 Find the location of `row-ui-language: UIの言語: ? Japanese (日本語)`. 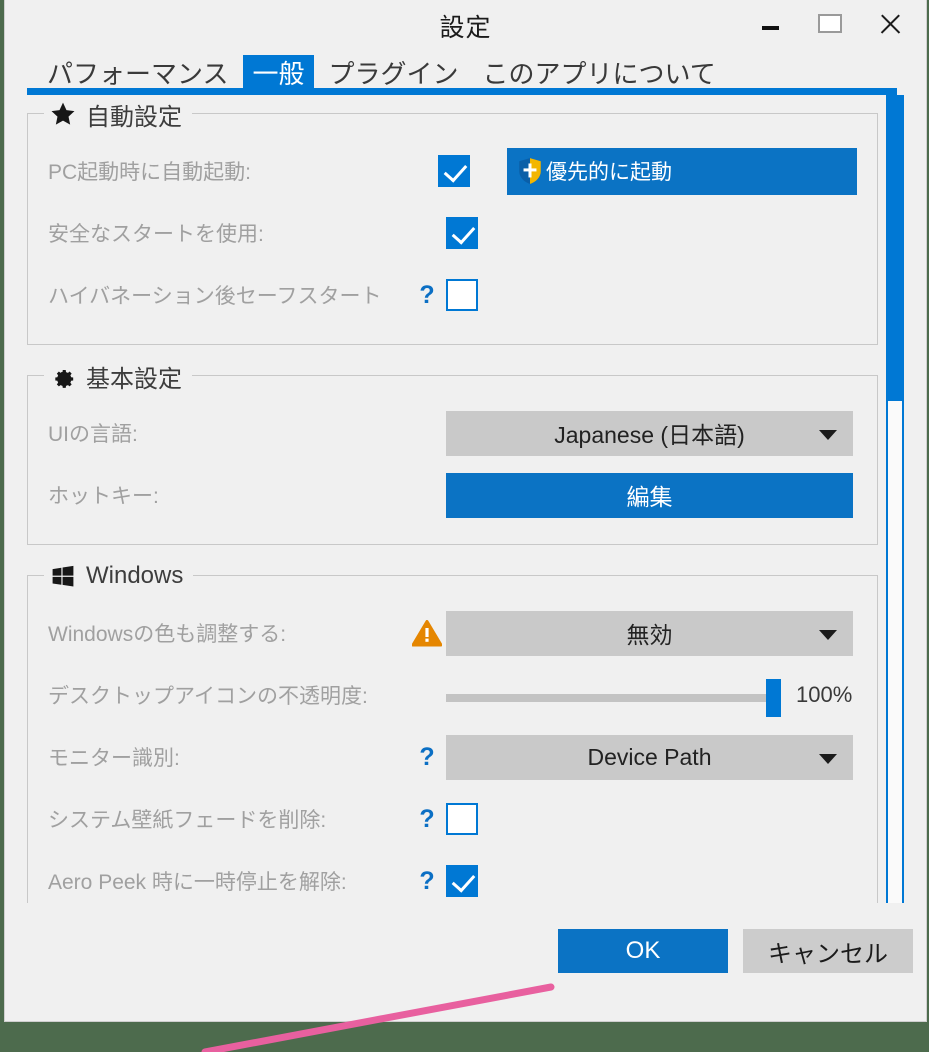

row-ui-language: UIの言語: ? Japanese (日本語) is located at coordinates (452, 433).